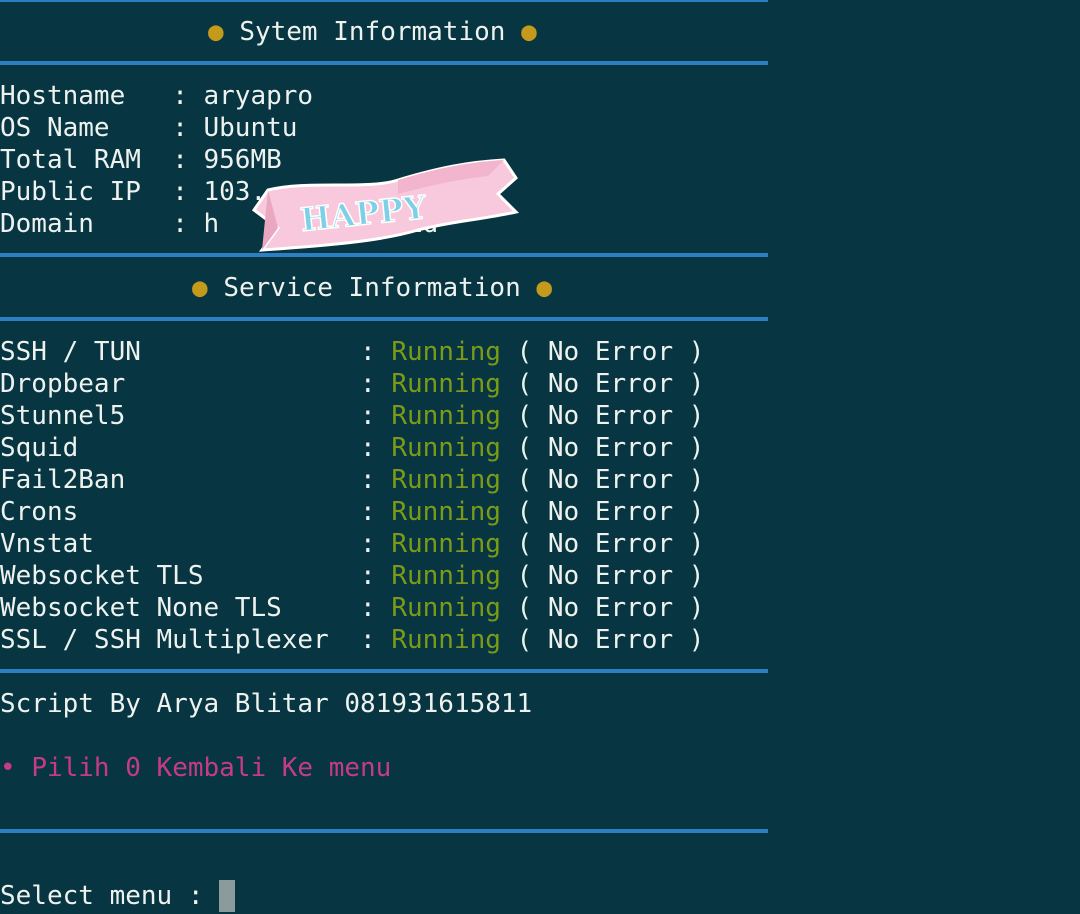 The image size is (1080, 914). What do you see at coordinates (258, 96) in the screenshot?
I see `info-value: aryapro` at bounding box center [258, 96].